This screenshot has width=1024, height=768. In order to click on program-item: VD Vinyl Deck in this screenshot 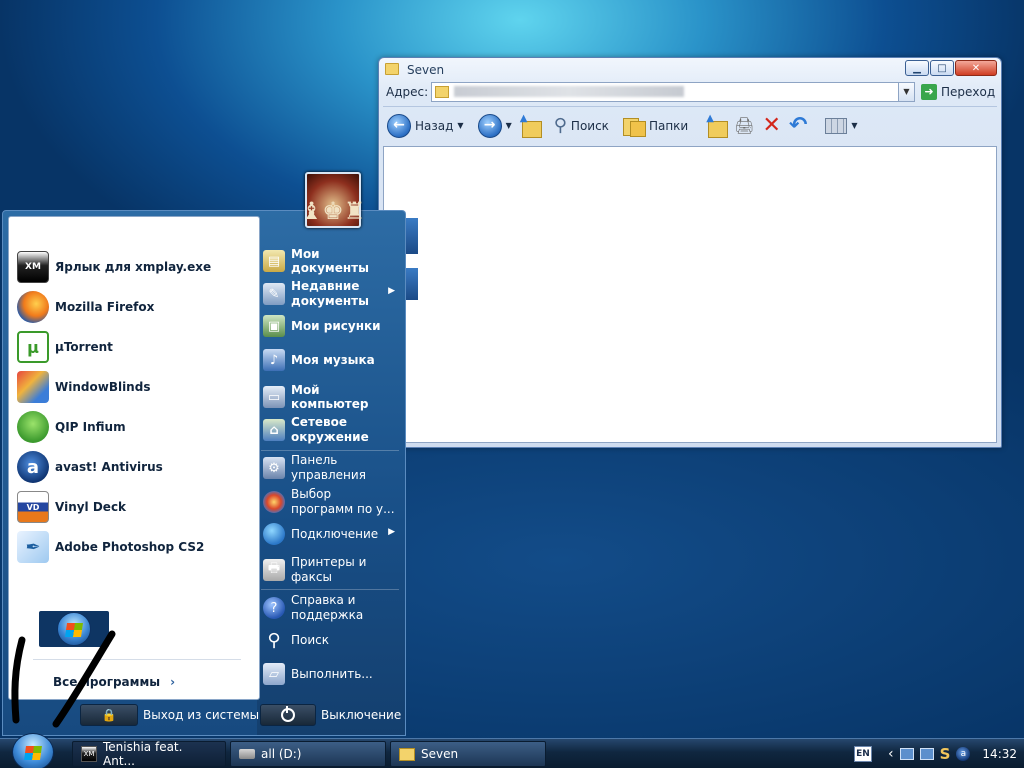, I will do `click(71, 507)`.